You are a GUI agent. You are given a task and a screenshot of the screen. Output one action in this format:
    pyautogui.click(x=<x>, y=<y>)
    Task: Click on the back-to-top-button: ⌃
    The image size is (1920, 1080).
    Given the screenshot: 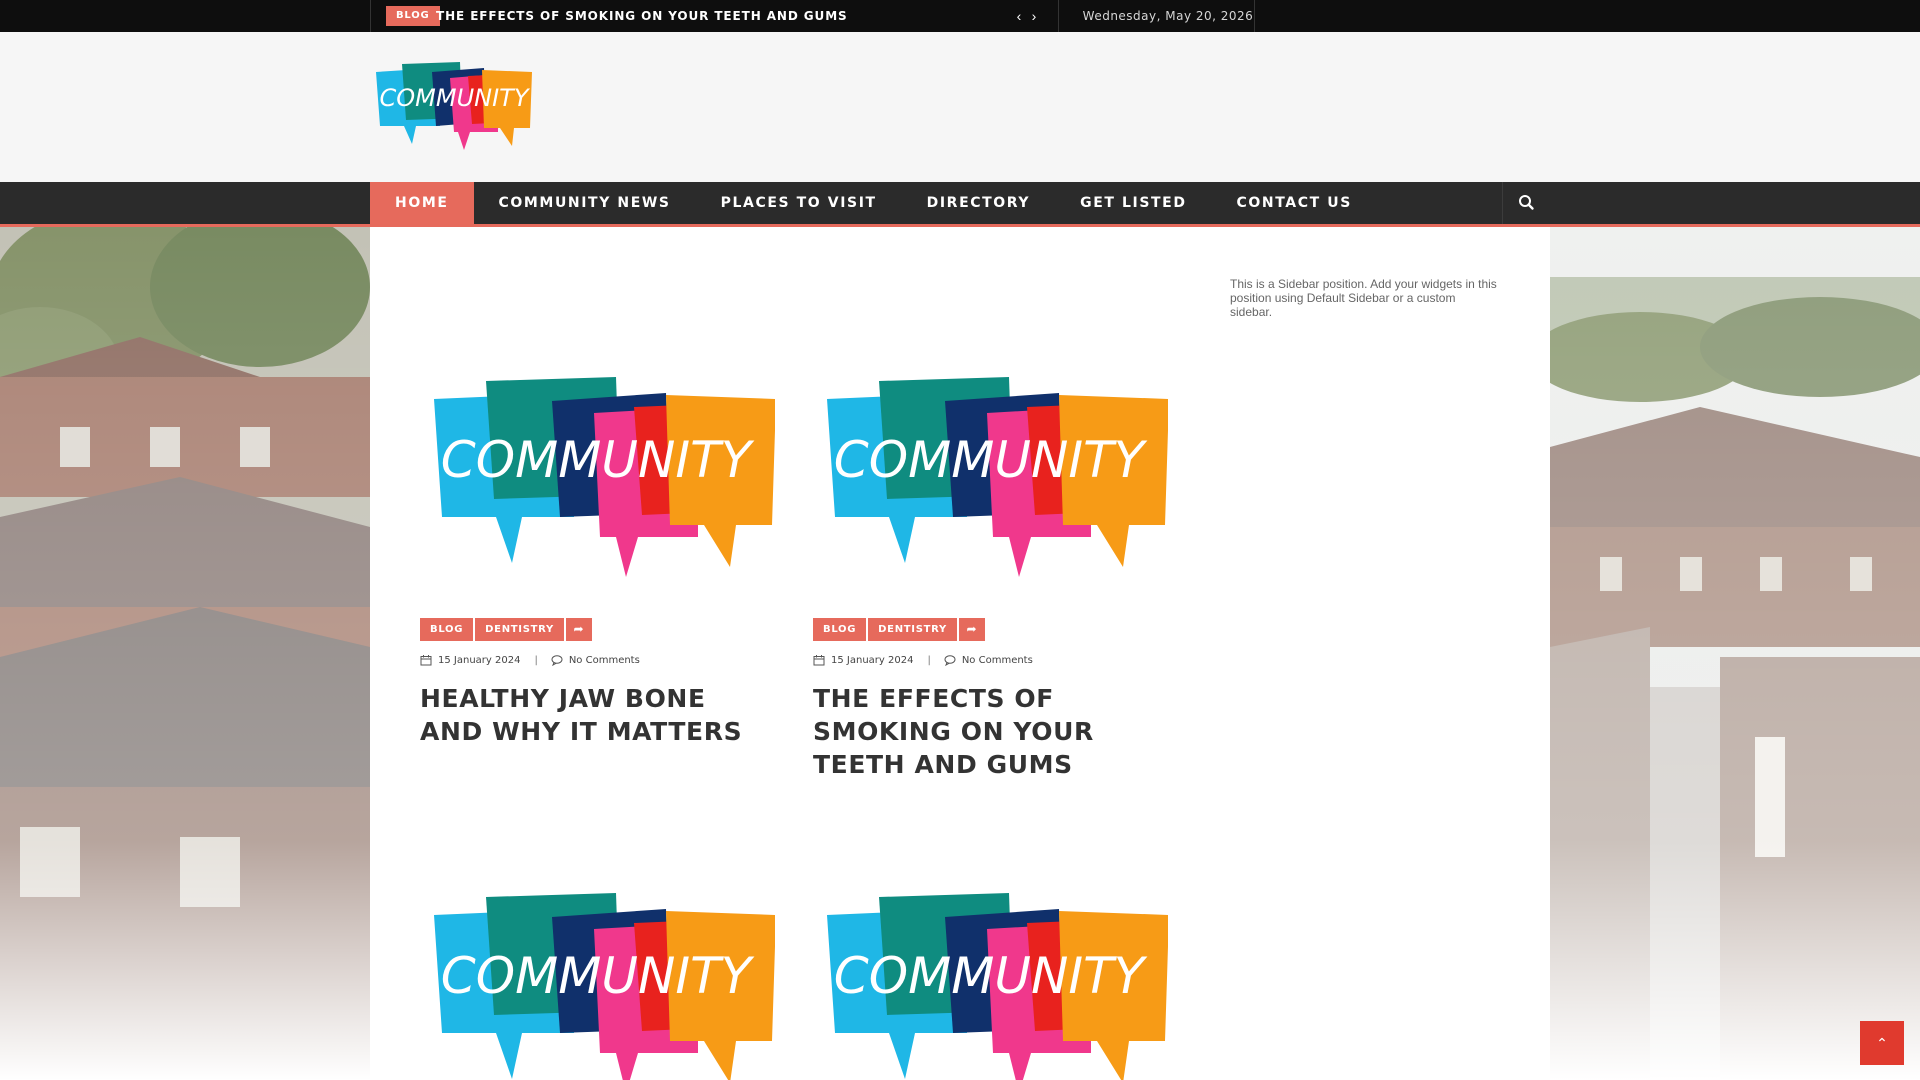 What is the action you would take?
    pyautogui.click(x=1882, y=1043)
    